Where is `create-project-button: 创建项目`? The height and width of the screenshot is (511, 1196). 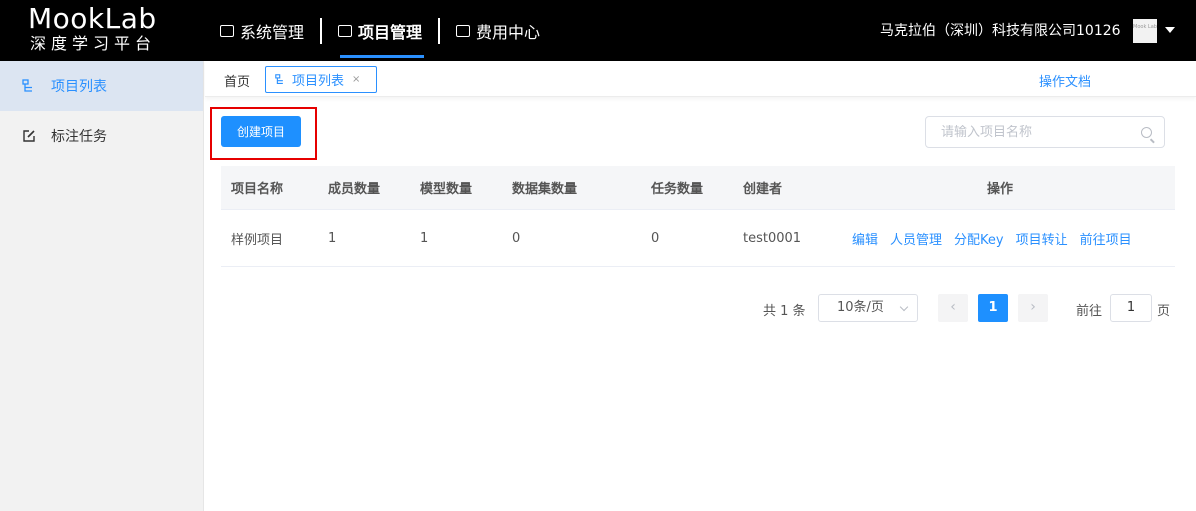
create-project-button: 创建项目 is located at coordinates (261, 131).